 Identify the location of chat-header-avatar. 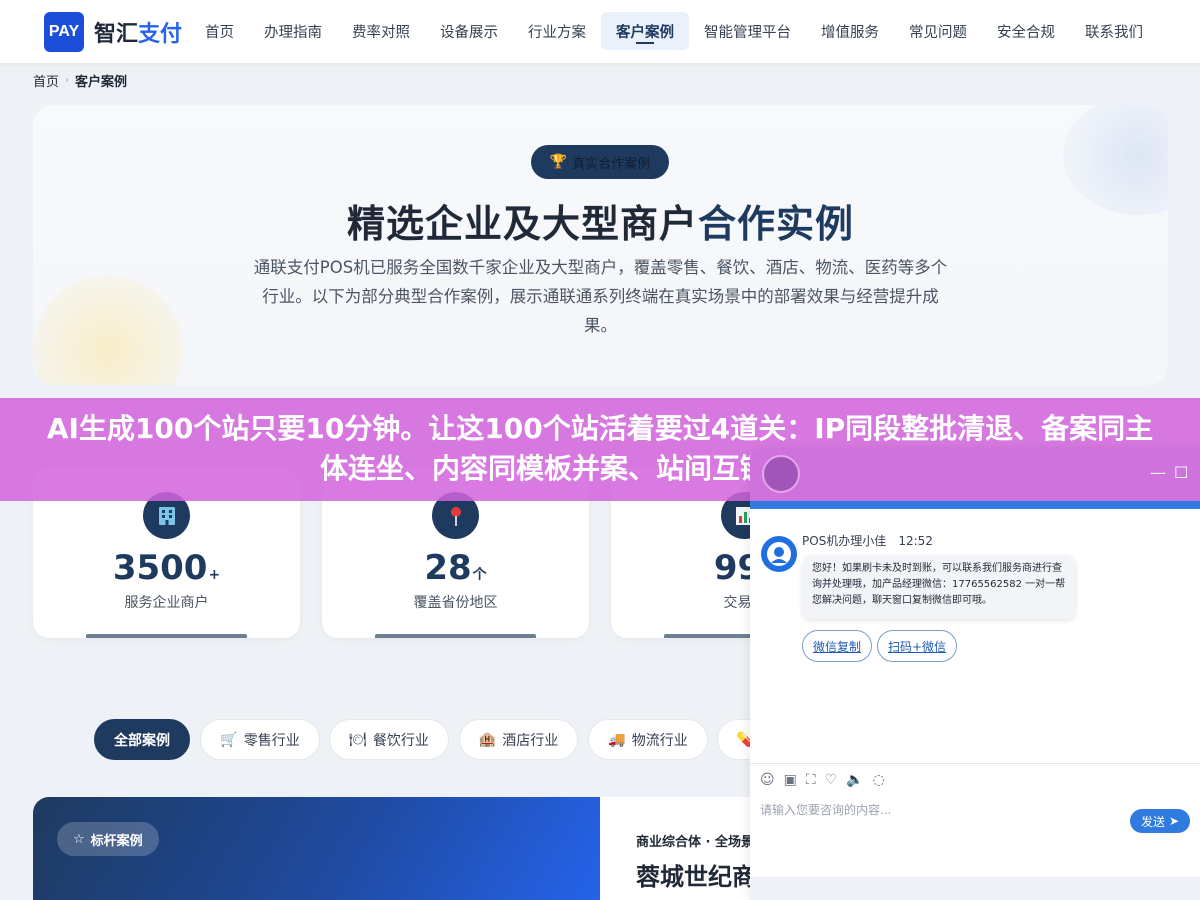
(781, 474).